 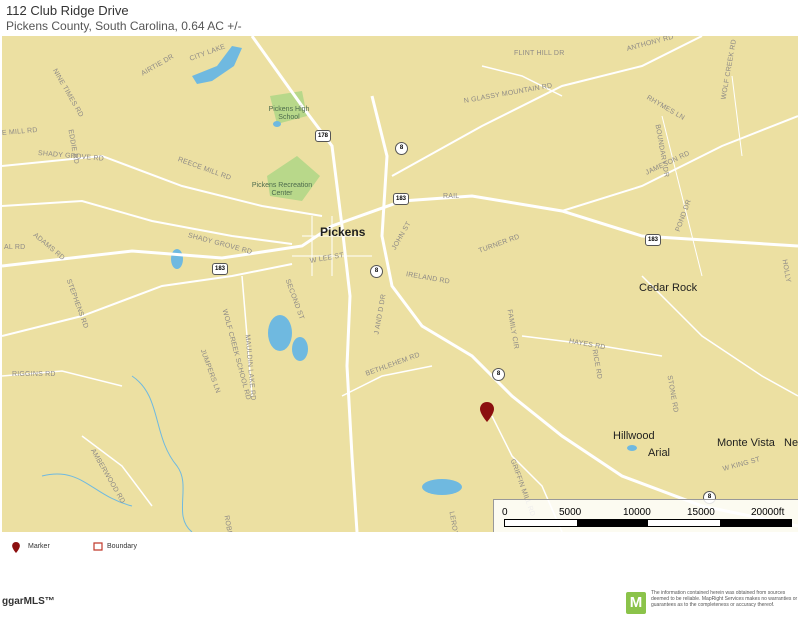 I want to click on label-al-rd: AL RD, so click(x=15, y=247).